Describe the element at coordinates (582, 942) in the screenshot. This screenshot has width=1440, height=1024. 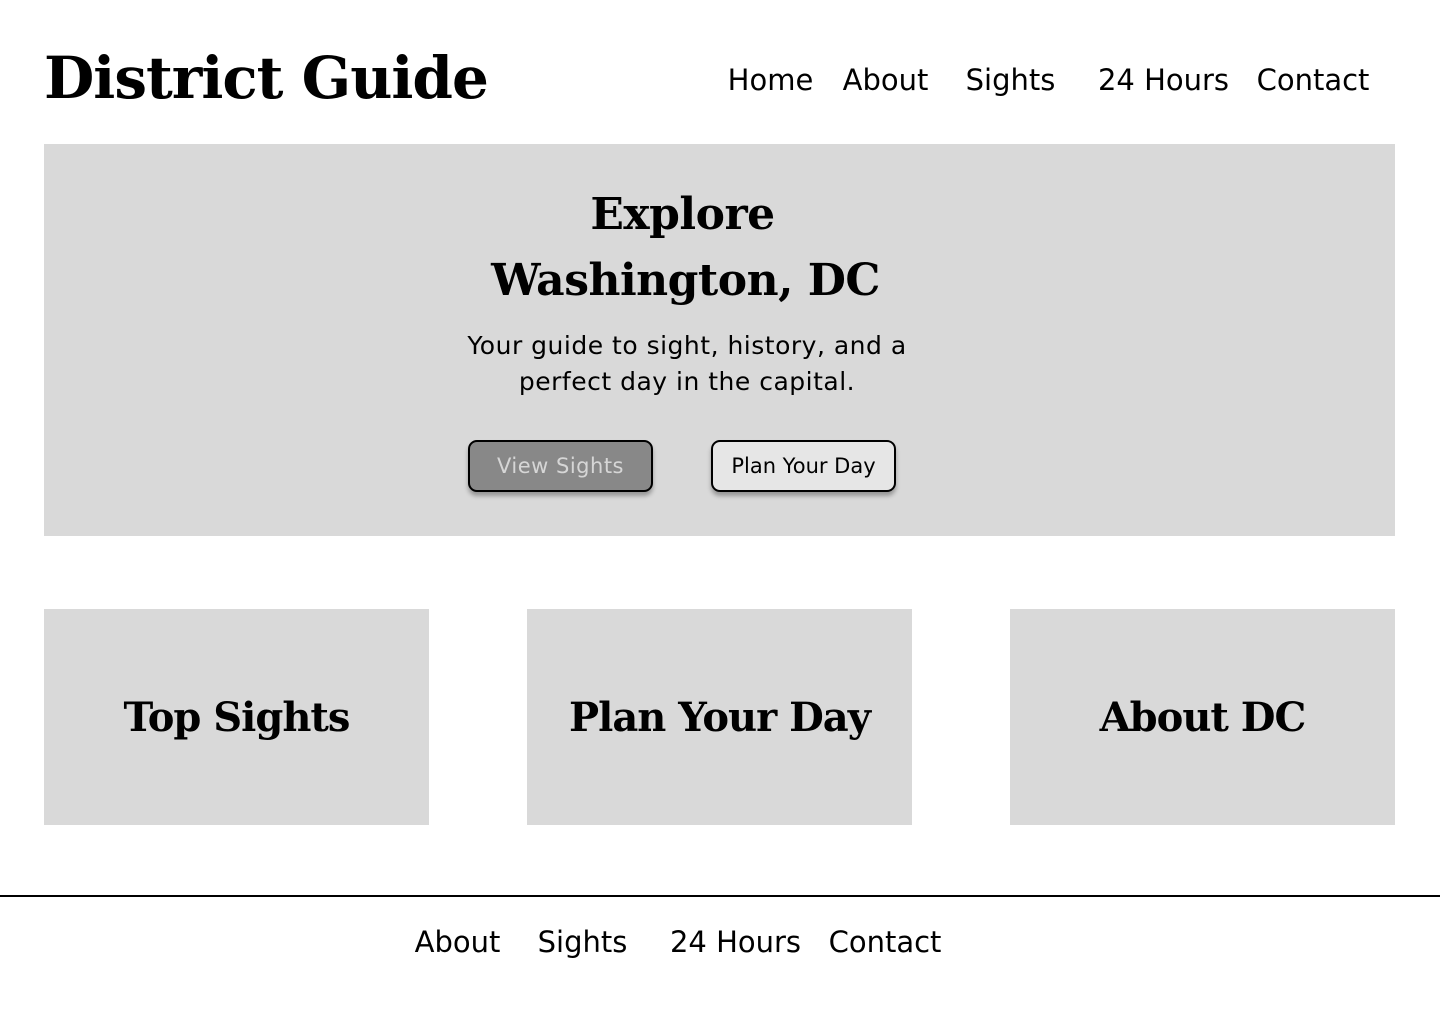
I see `footer-nav-sights: Sights` at that location.